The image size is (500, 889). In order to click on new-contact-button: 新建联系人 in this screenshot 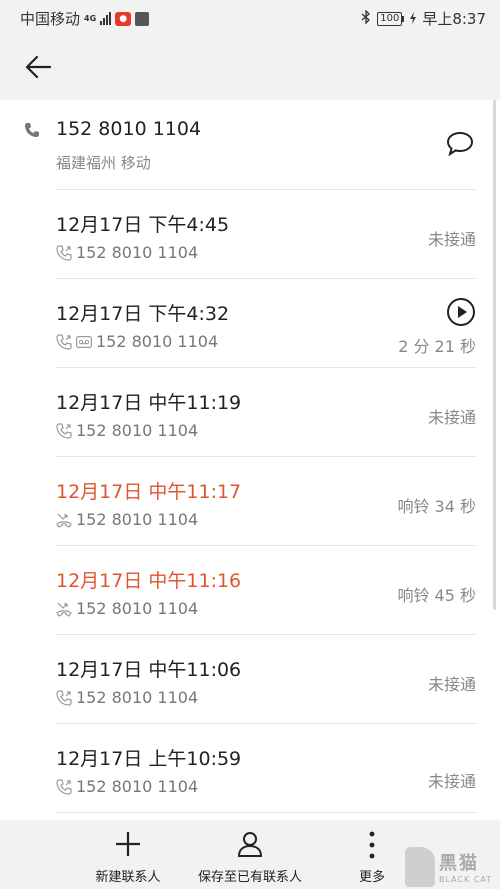, I will do `click(128, 854)`.